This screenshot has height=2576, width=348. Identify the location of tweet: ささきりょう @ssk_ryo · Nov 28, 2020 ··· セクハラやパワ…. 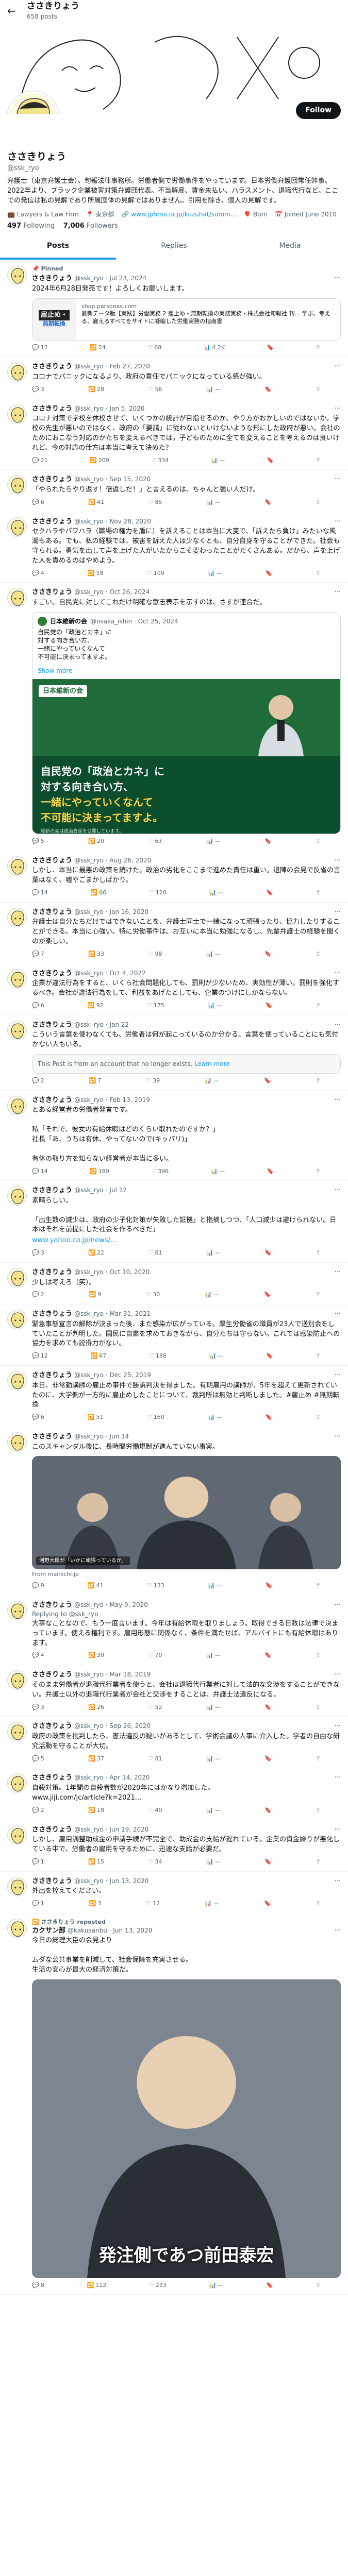
(174, 548).